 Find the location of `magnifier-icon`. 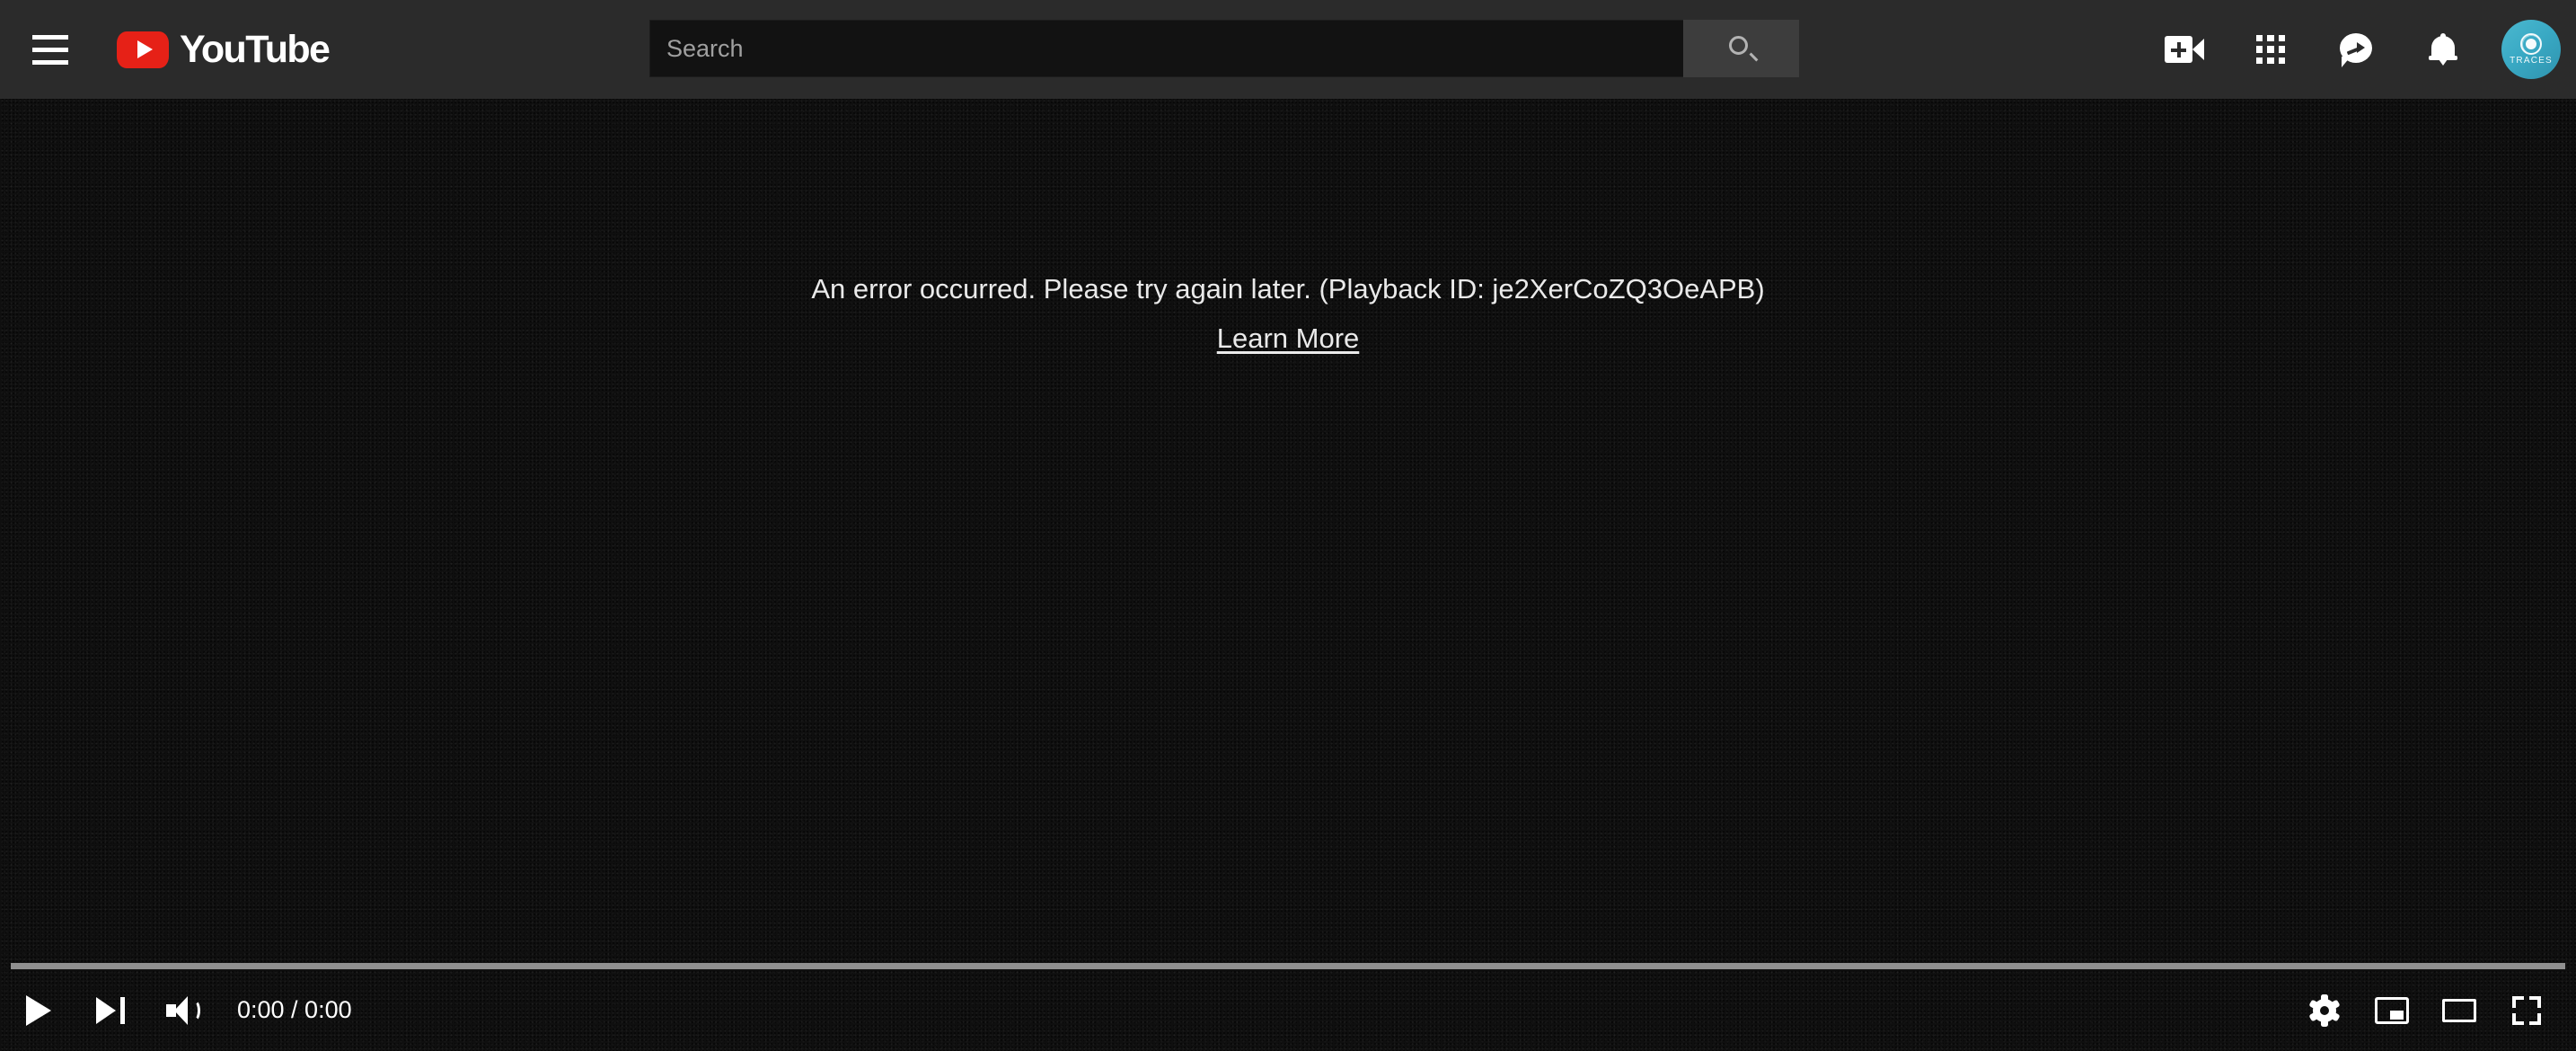

magnifier-icon is located at coordinates (1743, 49).